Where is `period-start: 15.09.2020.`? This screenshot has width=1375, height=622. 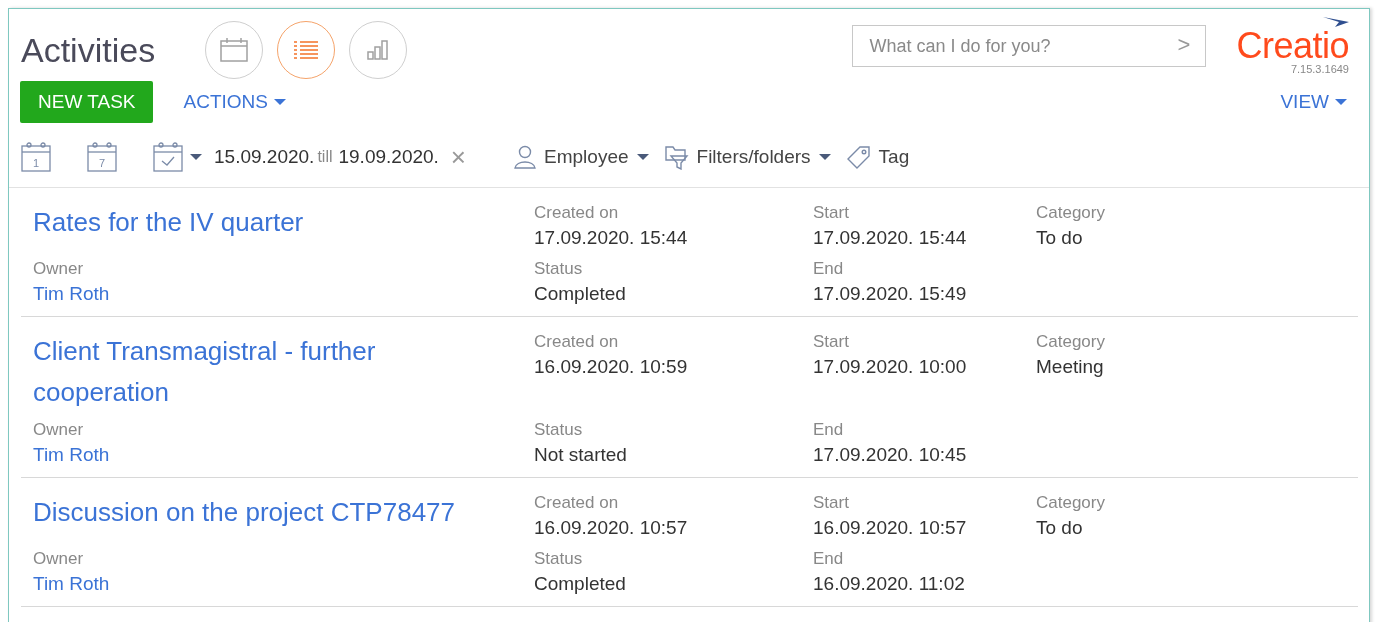
period-start: 15.09.2020. is located at coordinates (264, 157).